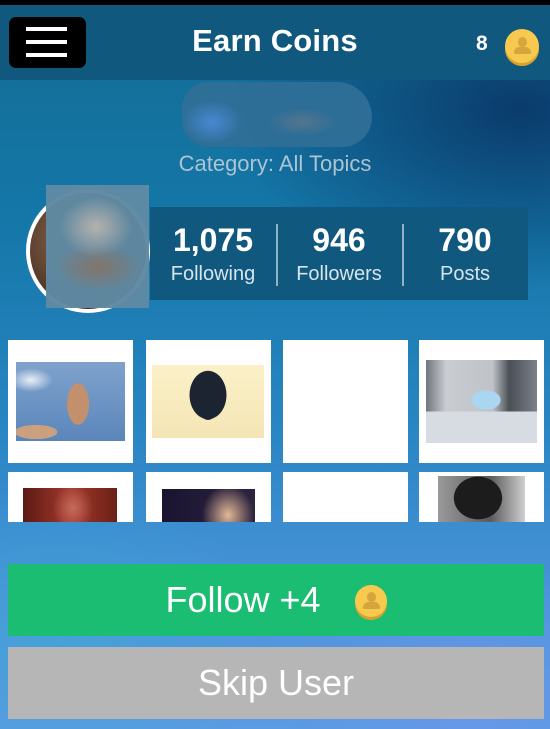 This screenshot has height=729, width=550. What do you see at coordinates (465, 240) in the screenshot?
I see `stat-value: 790` at bounding box center [465, 240].